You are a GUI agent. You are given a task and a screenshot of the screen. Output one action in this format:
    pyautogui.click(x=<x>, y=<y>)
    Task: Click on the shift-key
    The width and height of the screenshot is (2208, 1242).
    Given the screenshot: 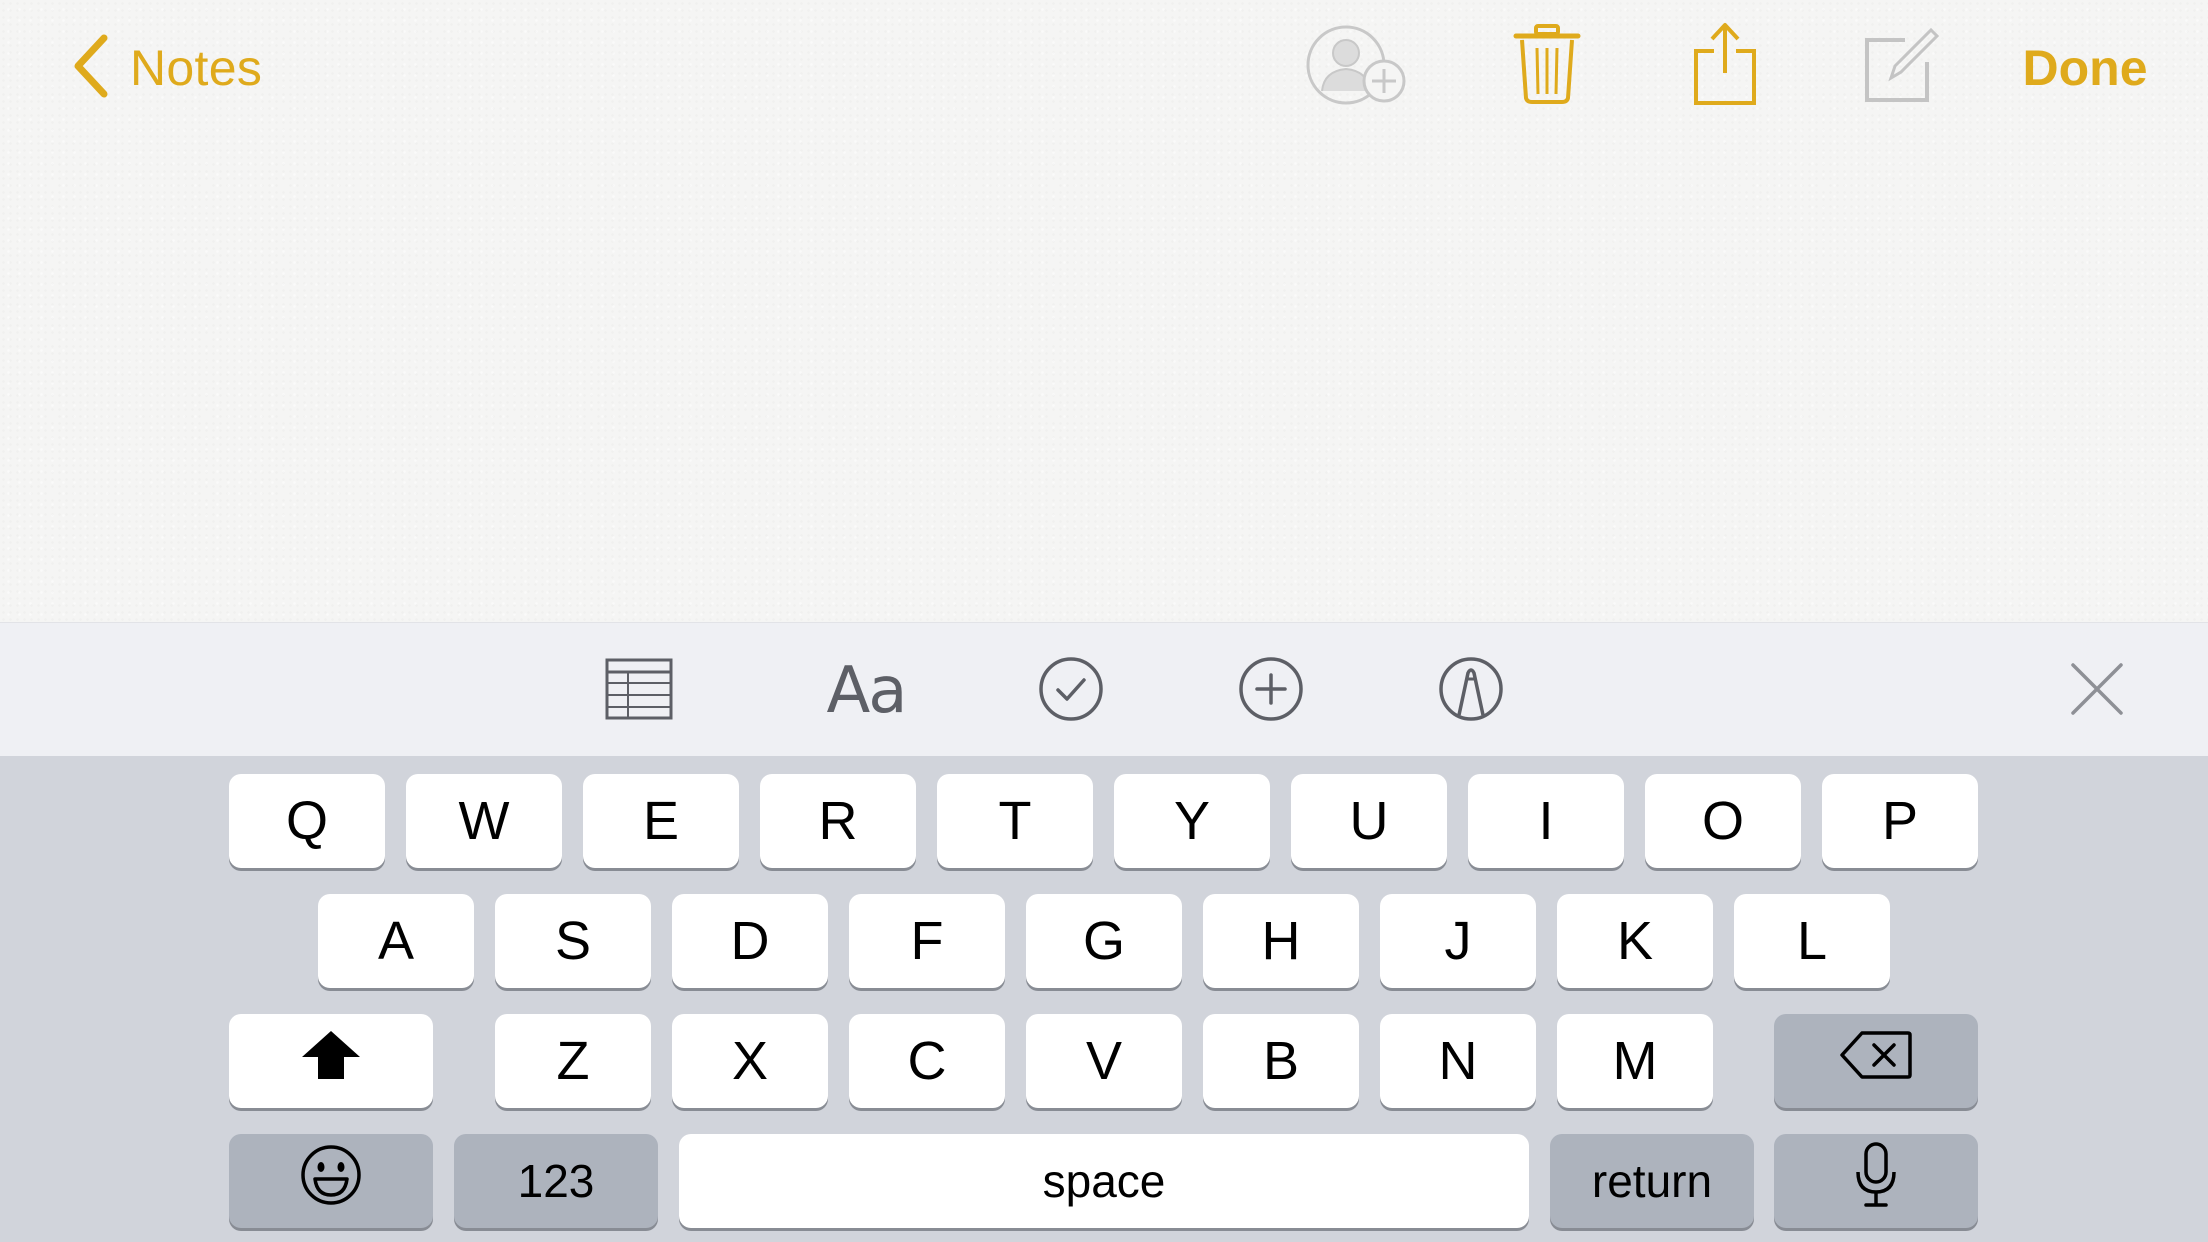 What is the action you would take?
    pyautogui.click(x=331, y=1061)
    